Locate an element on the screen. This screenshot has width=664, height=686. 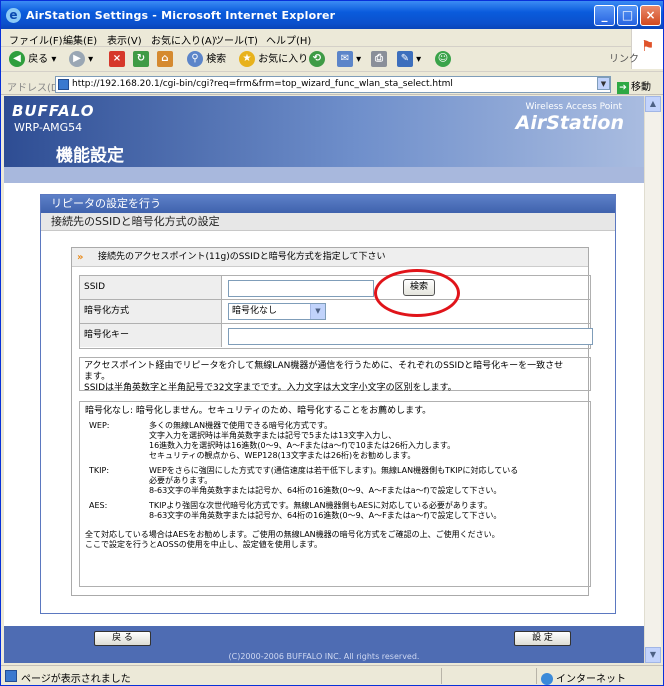
address-dropdown-icon: ▼ is located at coordinates (603, 83).